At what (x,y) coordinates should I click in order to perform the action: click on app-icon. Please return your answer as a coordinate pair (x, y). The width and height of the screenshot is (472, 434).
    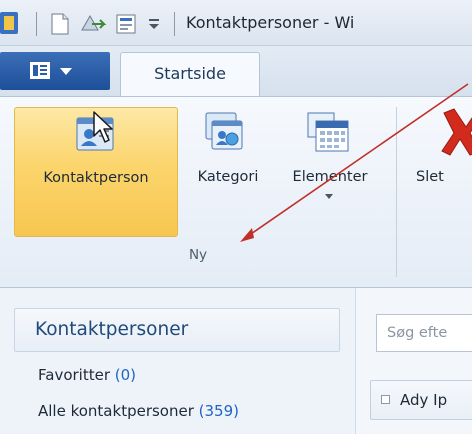
    Looking at the image, I should click on (11, 23).